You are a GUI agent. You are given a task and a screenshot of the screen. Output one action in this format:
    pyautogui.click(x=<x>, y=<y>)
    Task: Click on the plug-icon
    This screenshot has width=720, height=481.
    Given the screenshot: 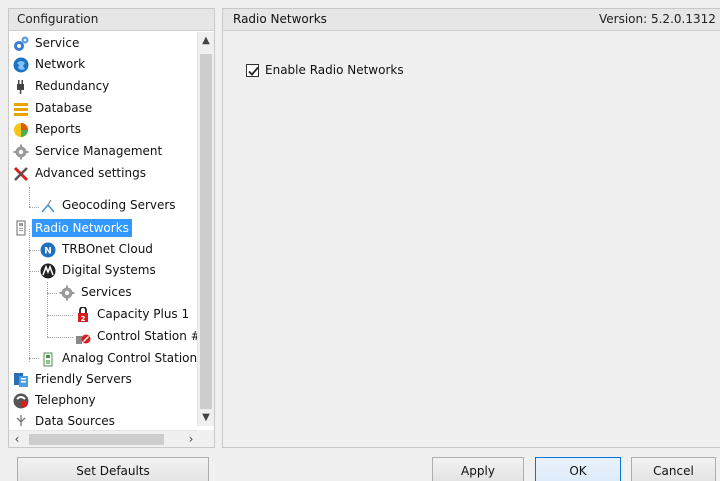 What is the action you would take?
    pyautogui.click(x=20, y=86)
    